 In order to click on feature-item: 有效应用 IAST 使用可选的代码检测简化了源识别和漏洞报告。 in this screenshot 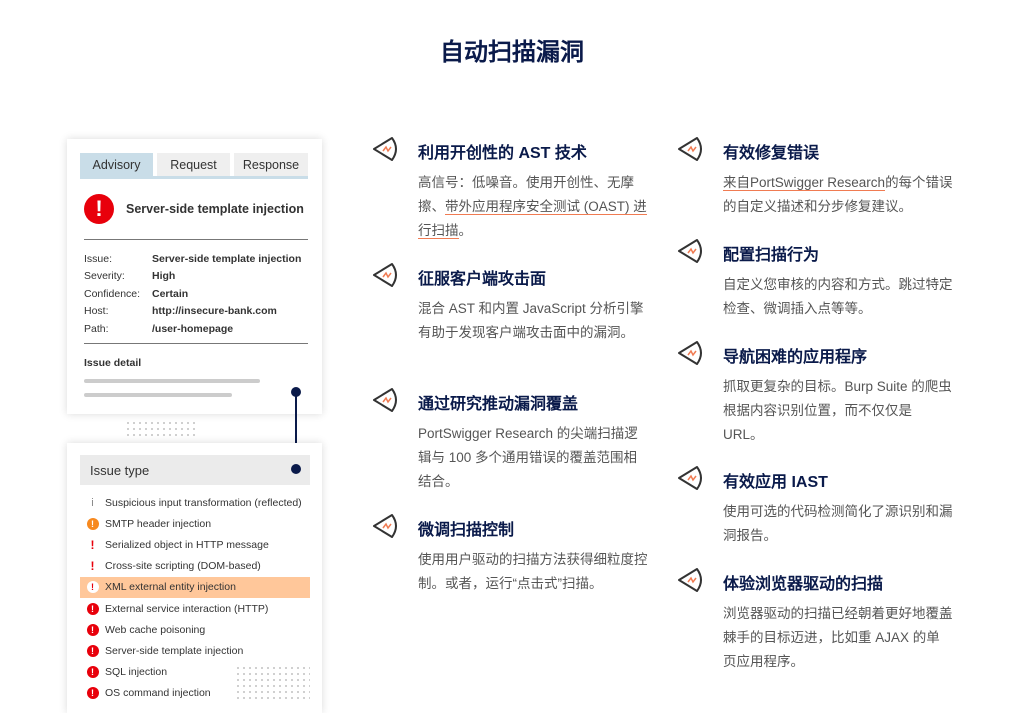, I will do `click(820, 507)`.